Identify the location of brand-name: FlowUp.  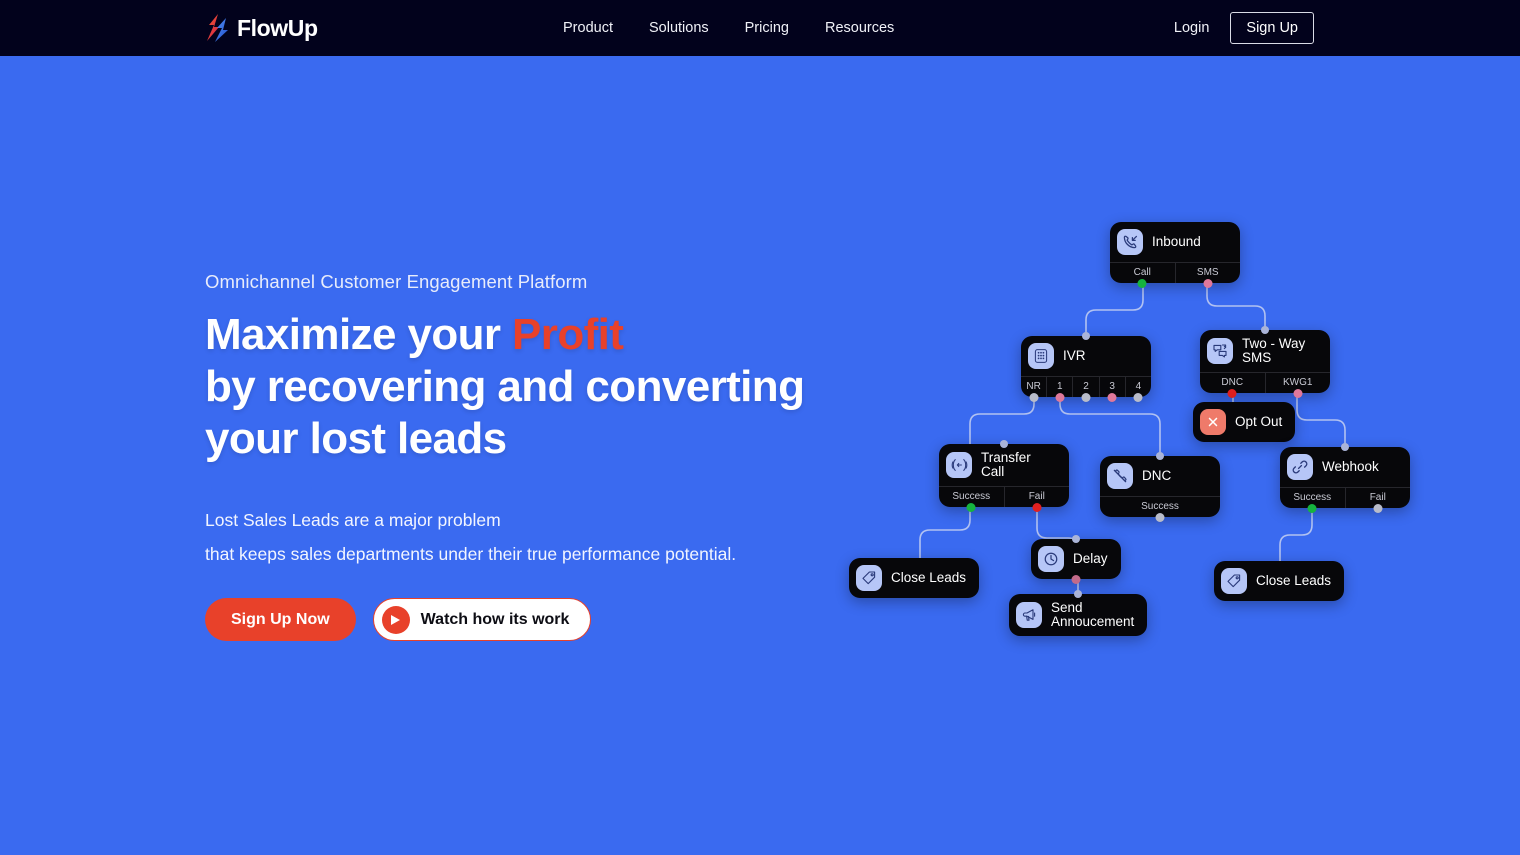
(277, 27).